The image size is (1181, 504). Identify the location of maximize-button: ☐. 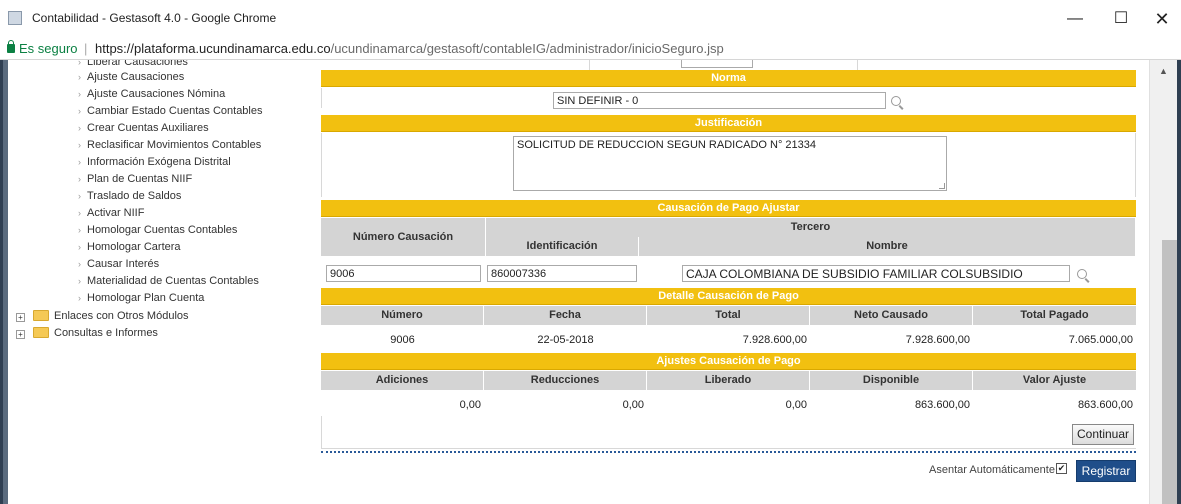
(1121, 19).